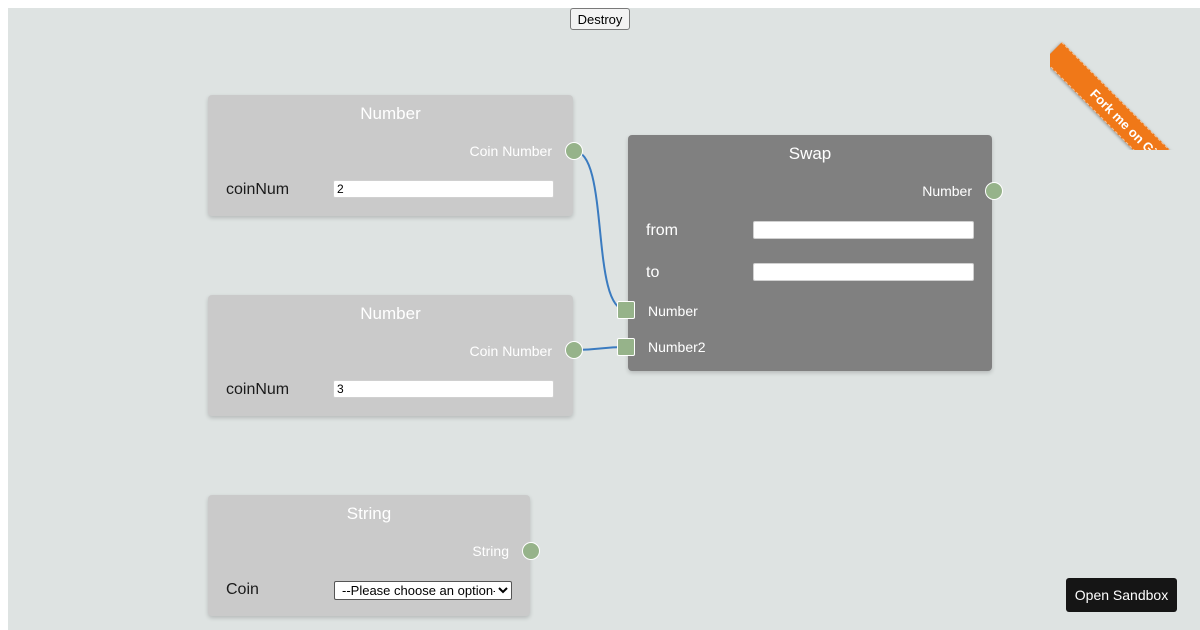  I want to click on node-title: Swap, so click(810, 153).